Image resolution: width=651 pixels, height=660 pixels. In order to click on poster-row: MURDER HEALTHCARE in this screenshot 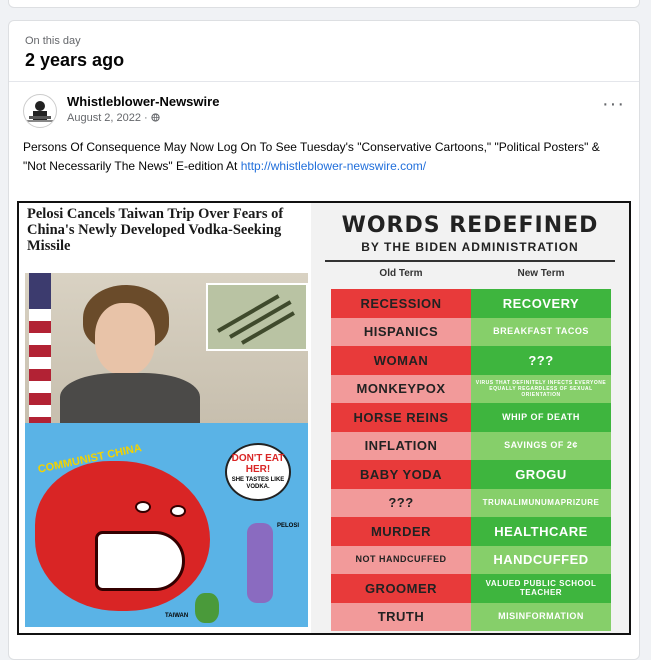, I will do `click(471, 531)`.